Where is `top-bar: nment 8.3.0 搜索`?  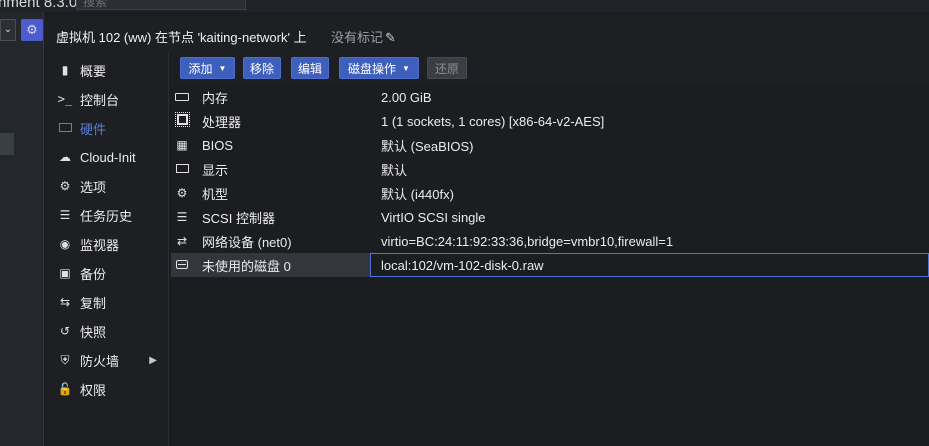
top-bar: nment 8.3.0 搜索 is located at coordinates (464, 6).